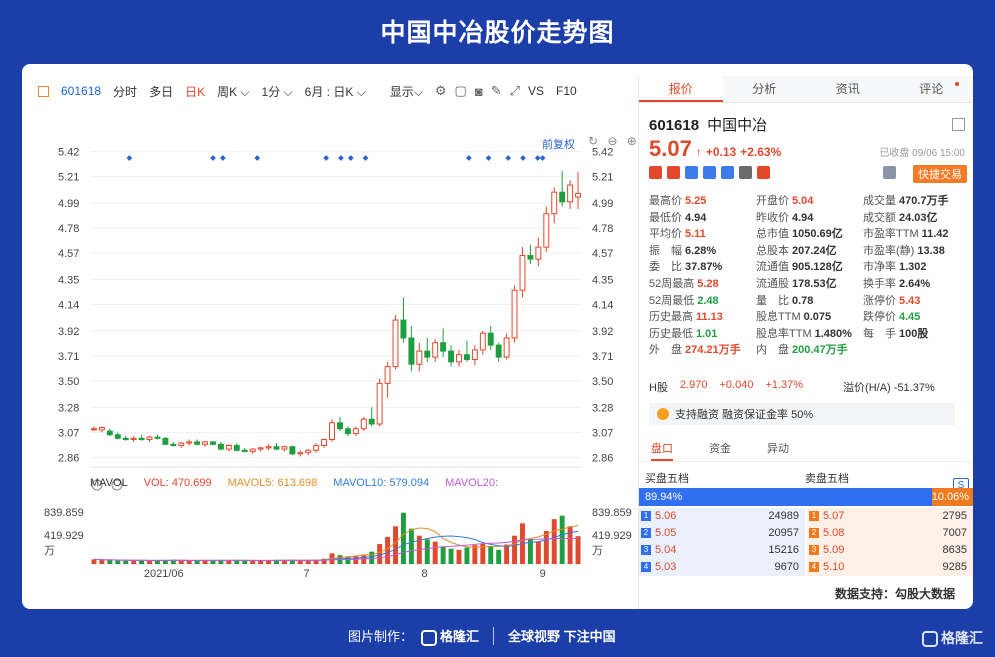 This screenshot has width=995, height=657. What do you see at coordinates (924, 201) in the screenshot?
I see `field-value: 470.7万手` at bounding box center [924, 201].